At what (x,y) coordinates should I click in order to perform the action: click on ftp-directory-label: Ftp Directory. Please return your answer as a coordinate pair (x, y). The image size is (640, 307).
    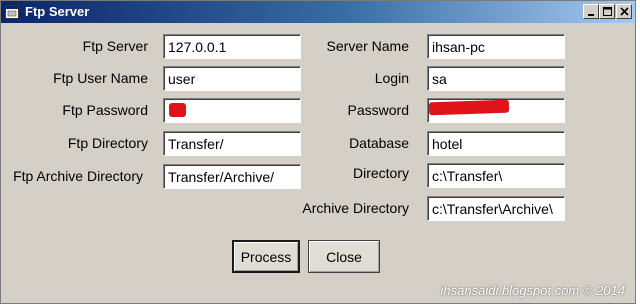
    Looking at the image, I should click on (107, 143).